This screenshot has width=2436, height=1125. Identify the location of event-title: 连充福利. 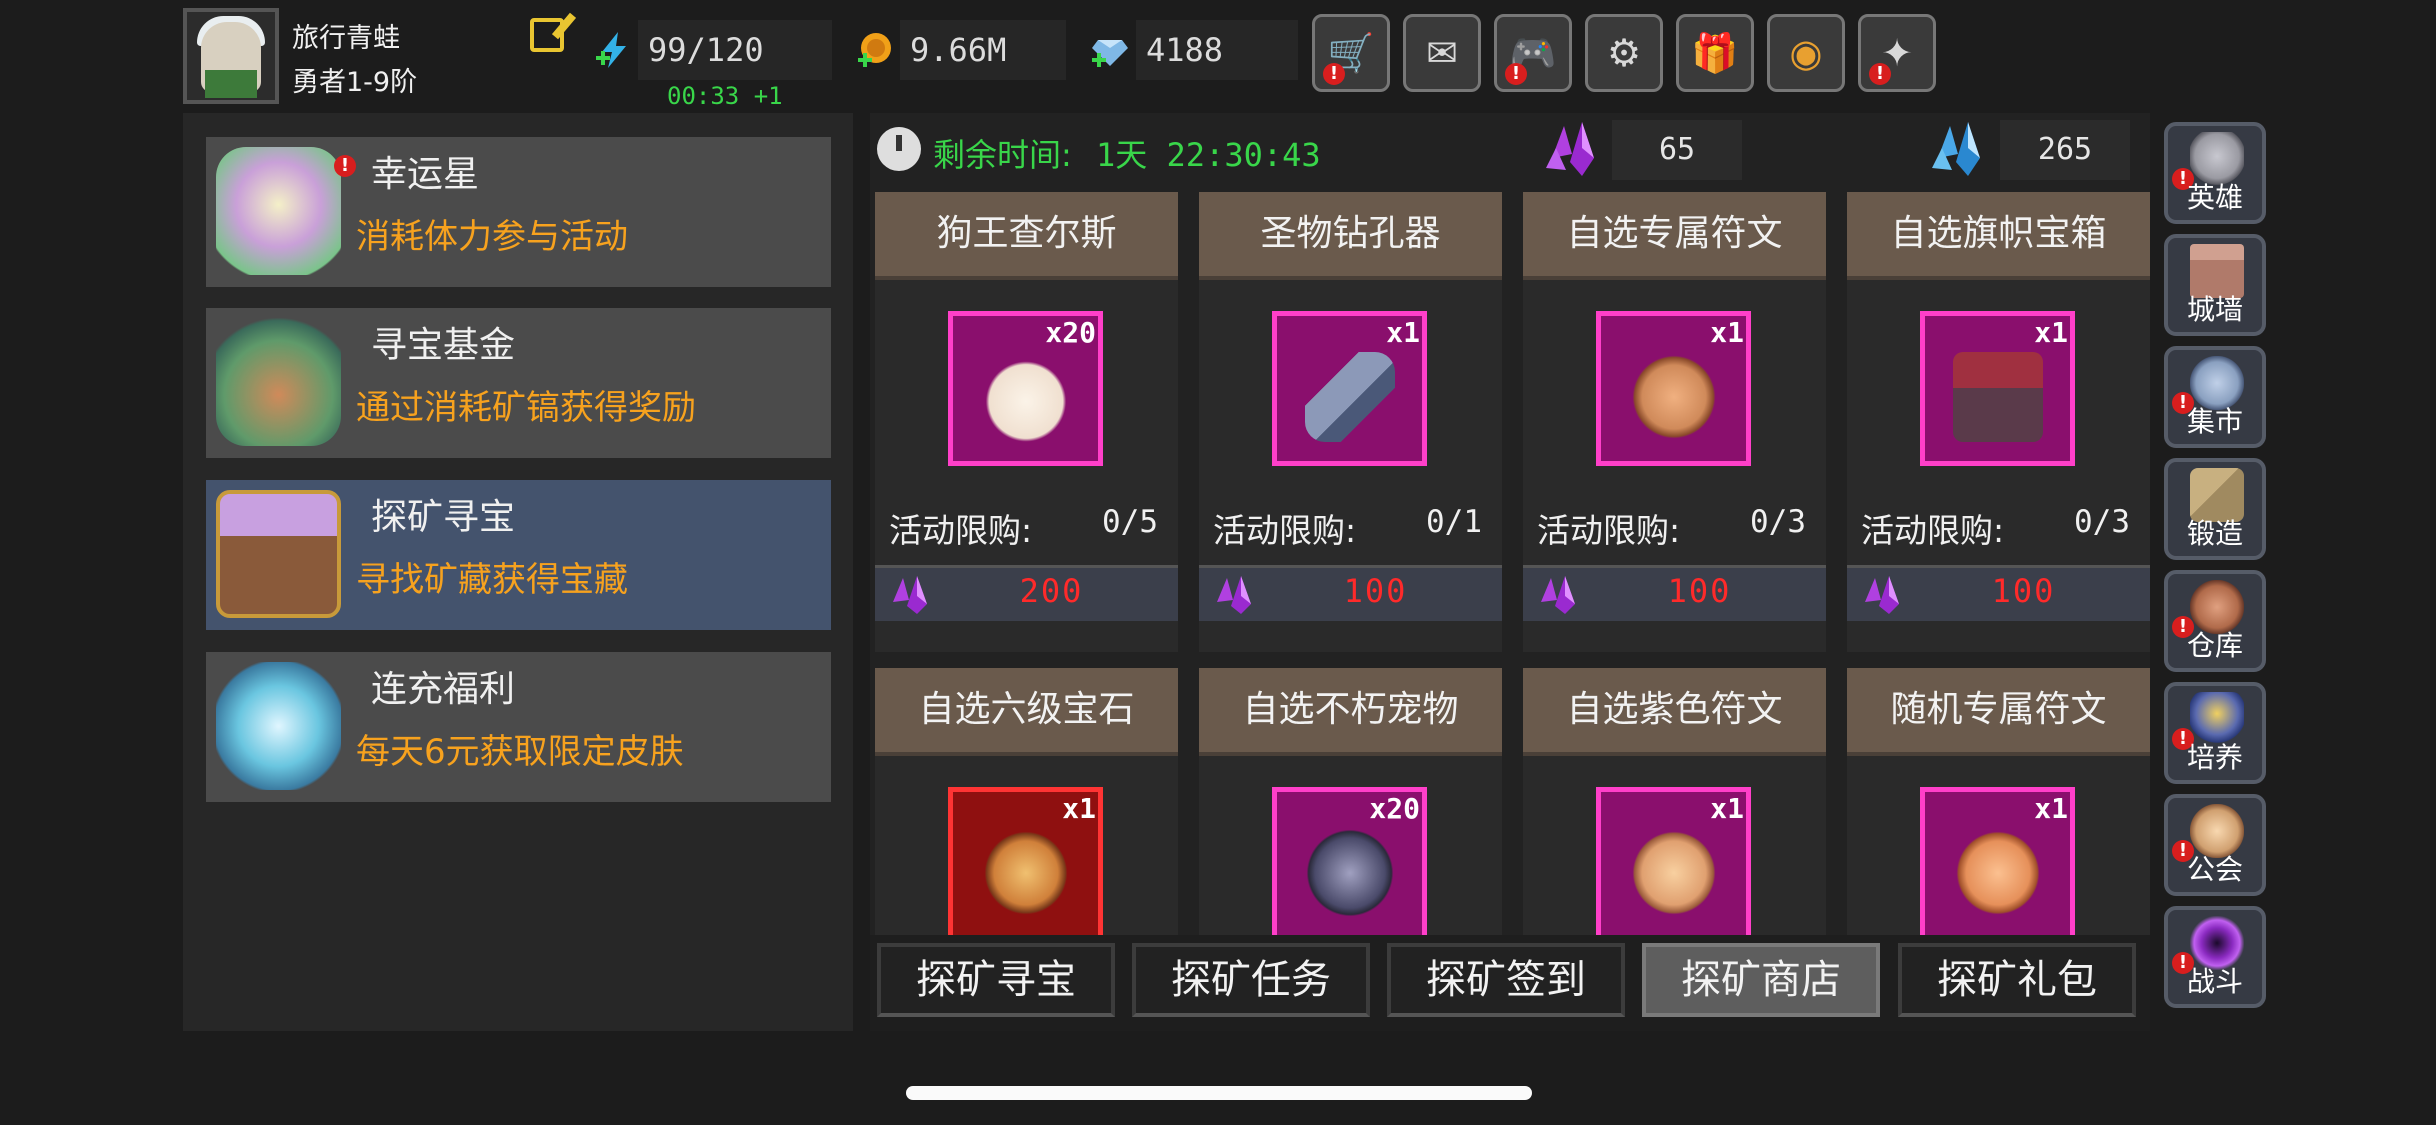
(443, 689).